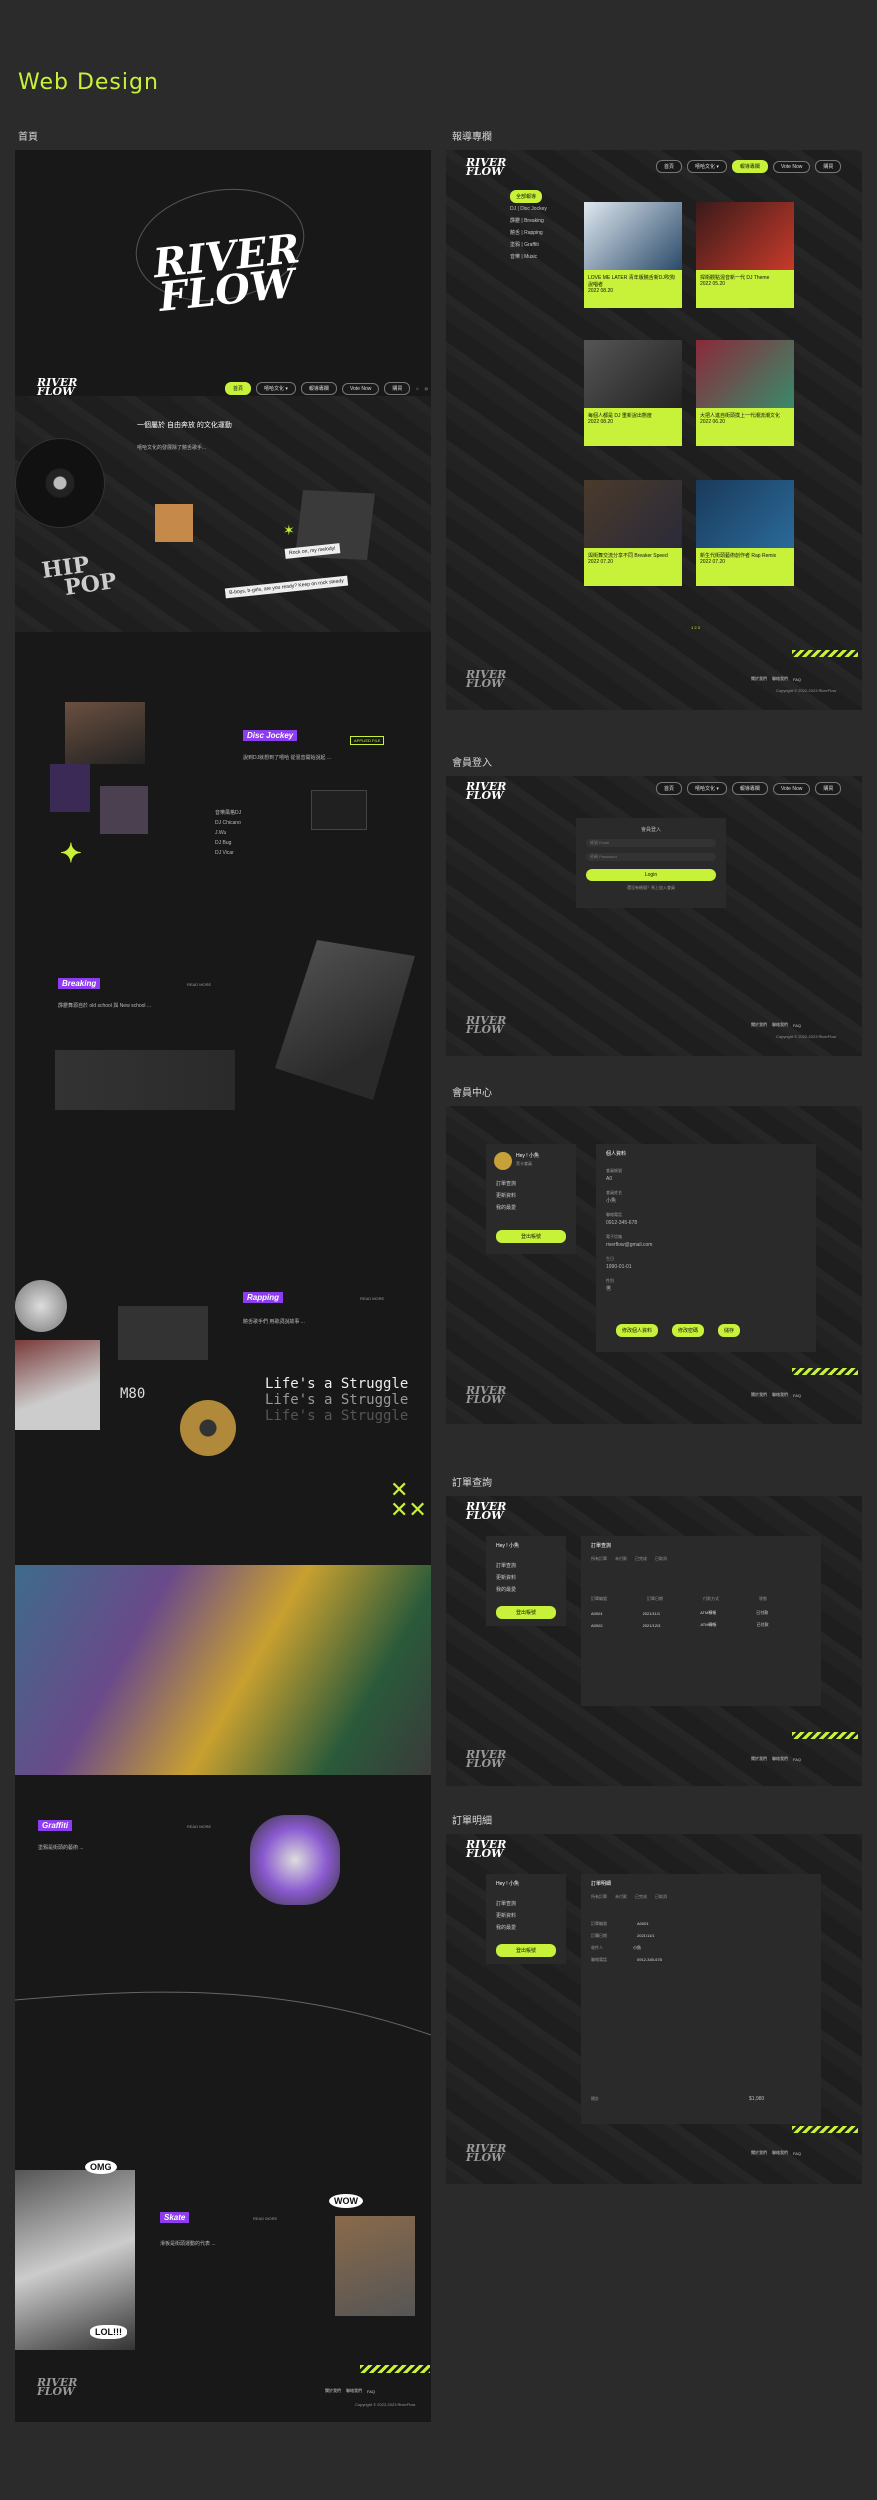  What do you see at coordinates (729, 1330) in the screenshot?
I see `save-button: 儲存` at bounding box center [729, 1330].